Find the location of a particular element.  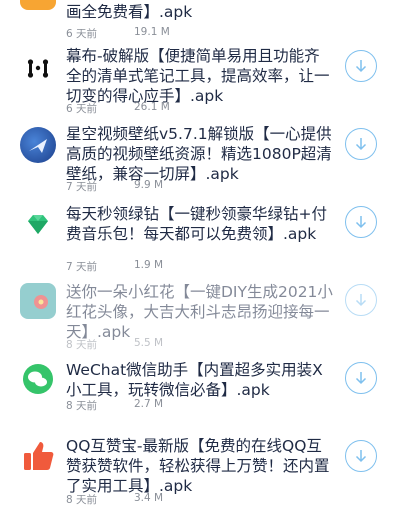

item-title: 每天秒领绿钻【一键秒领豪华绿钻+付费音乐包！每天都可以免费领】.apk is located at coordinates (196, 224).